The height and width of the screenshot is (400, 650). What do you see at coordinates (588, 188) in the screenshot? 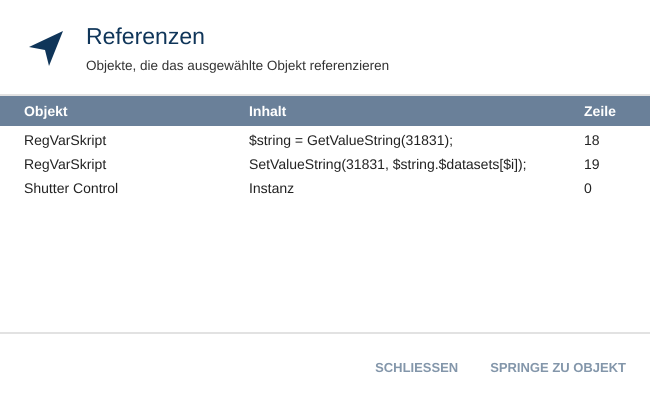
I see `table-cell-text: 0` at bounding box center [588, 188].